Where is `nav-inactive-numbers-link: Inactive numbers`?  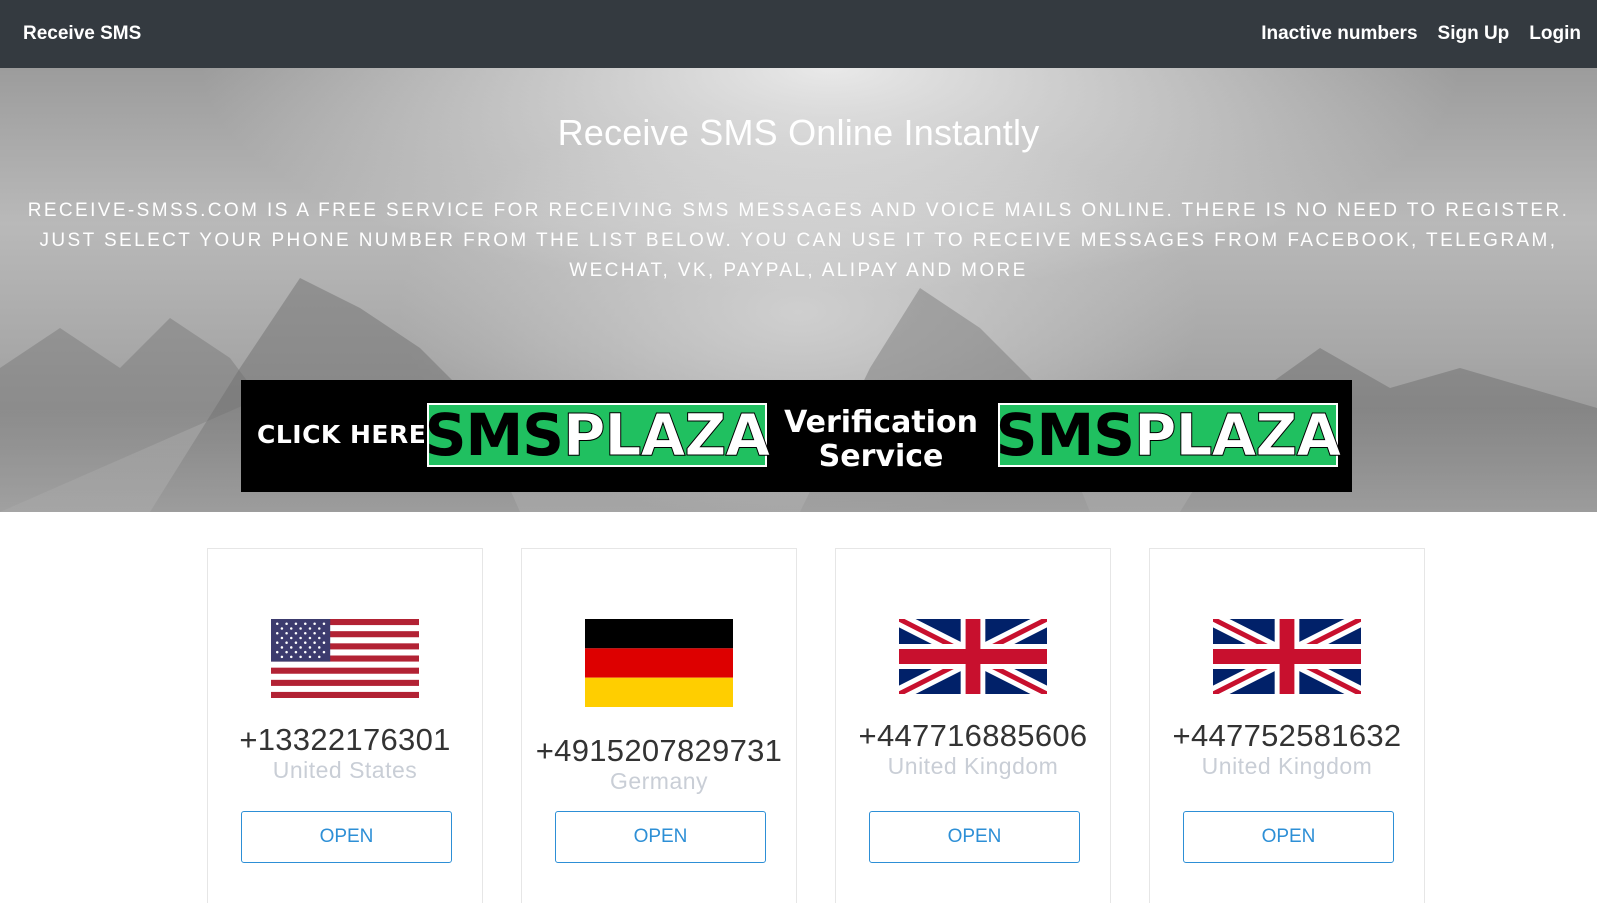 nav-inactive-numbers-link: Inactive numbers is located at coordinates (1339, 34).